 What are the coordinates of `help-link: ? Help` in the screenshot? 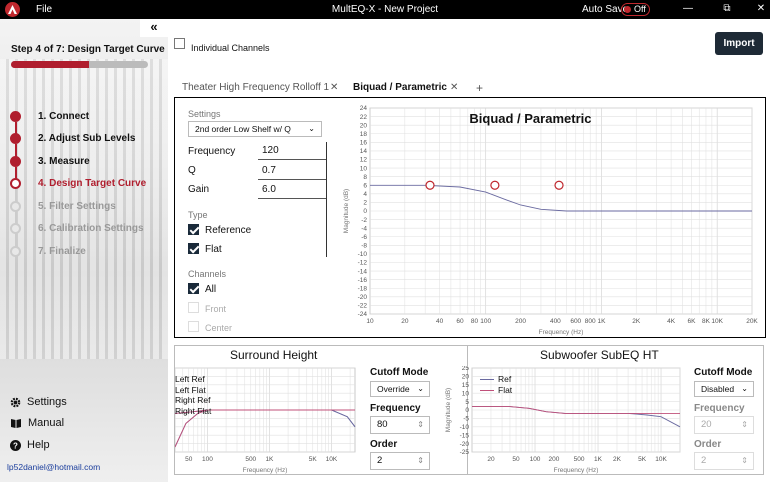 It's located at (30, 445).